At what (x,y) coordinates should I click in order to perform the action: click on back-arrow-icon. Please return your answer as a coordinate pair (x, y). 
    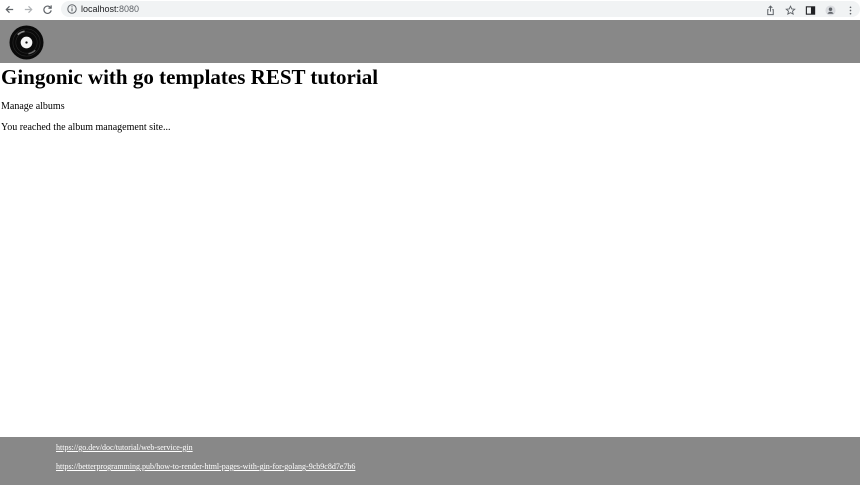
    Looking at the image, I should click on (9, 9).